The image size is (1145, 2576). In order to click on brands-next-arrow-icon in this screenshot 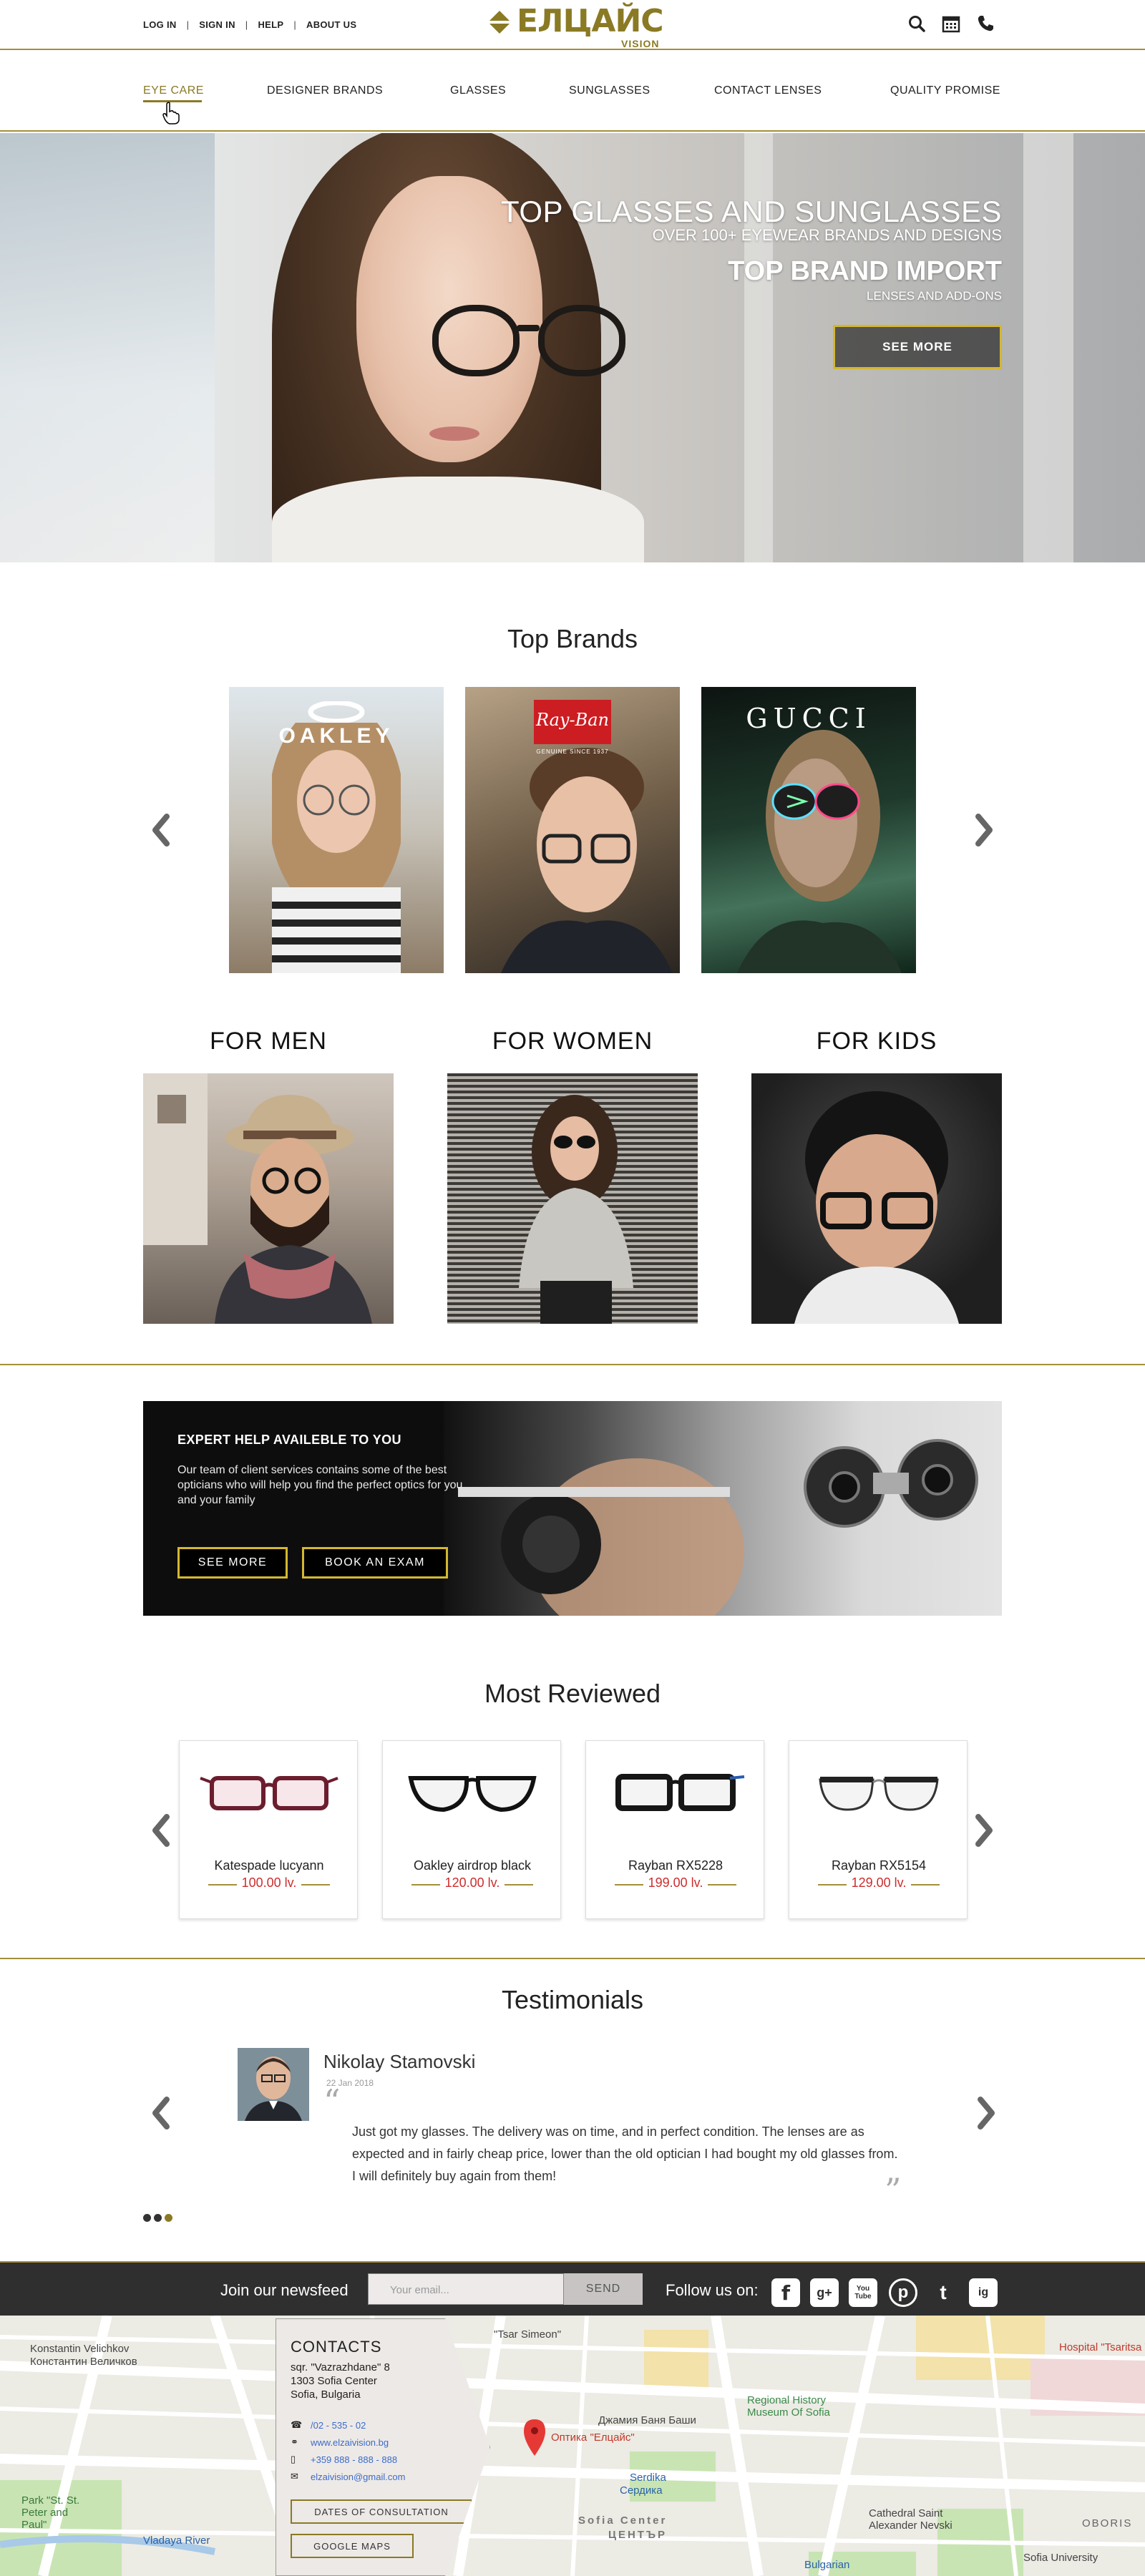, I will do `click(984, 830)`.